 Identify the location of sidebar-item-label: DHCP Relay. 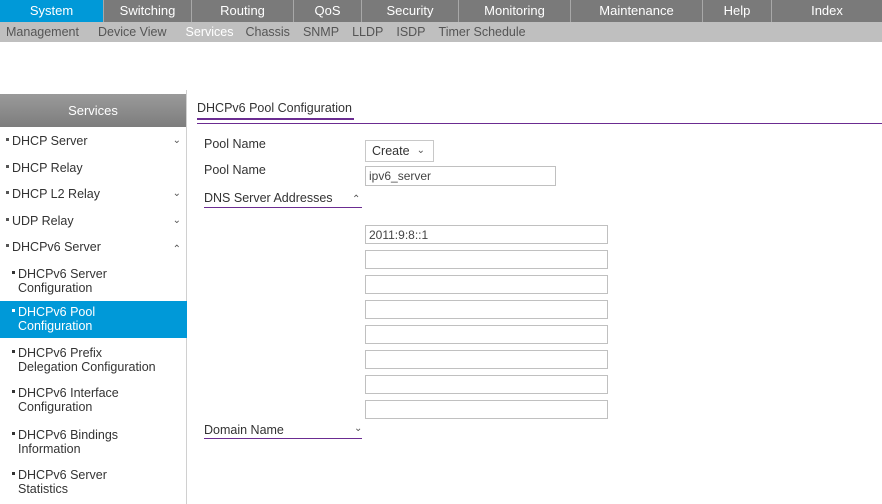
(47, 168).